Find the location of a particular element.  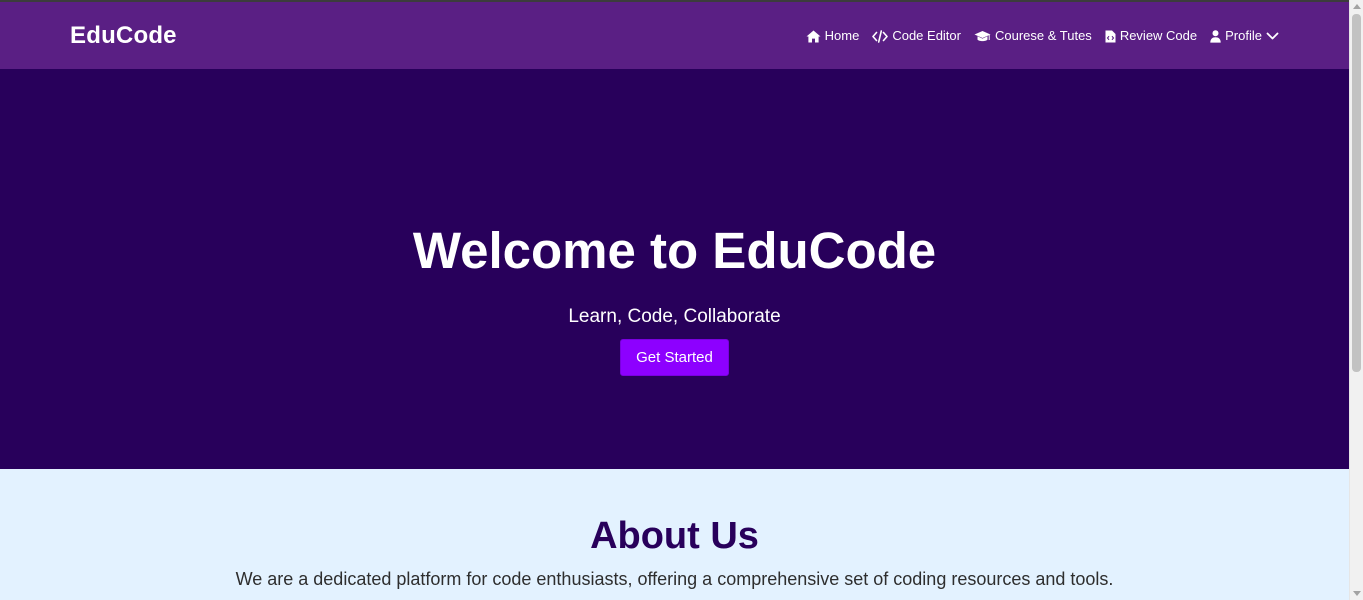

nav-item-label: Courese & Tutes is located at coordinates (1043, 35).